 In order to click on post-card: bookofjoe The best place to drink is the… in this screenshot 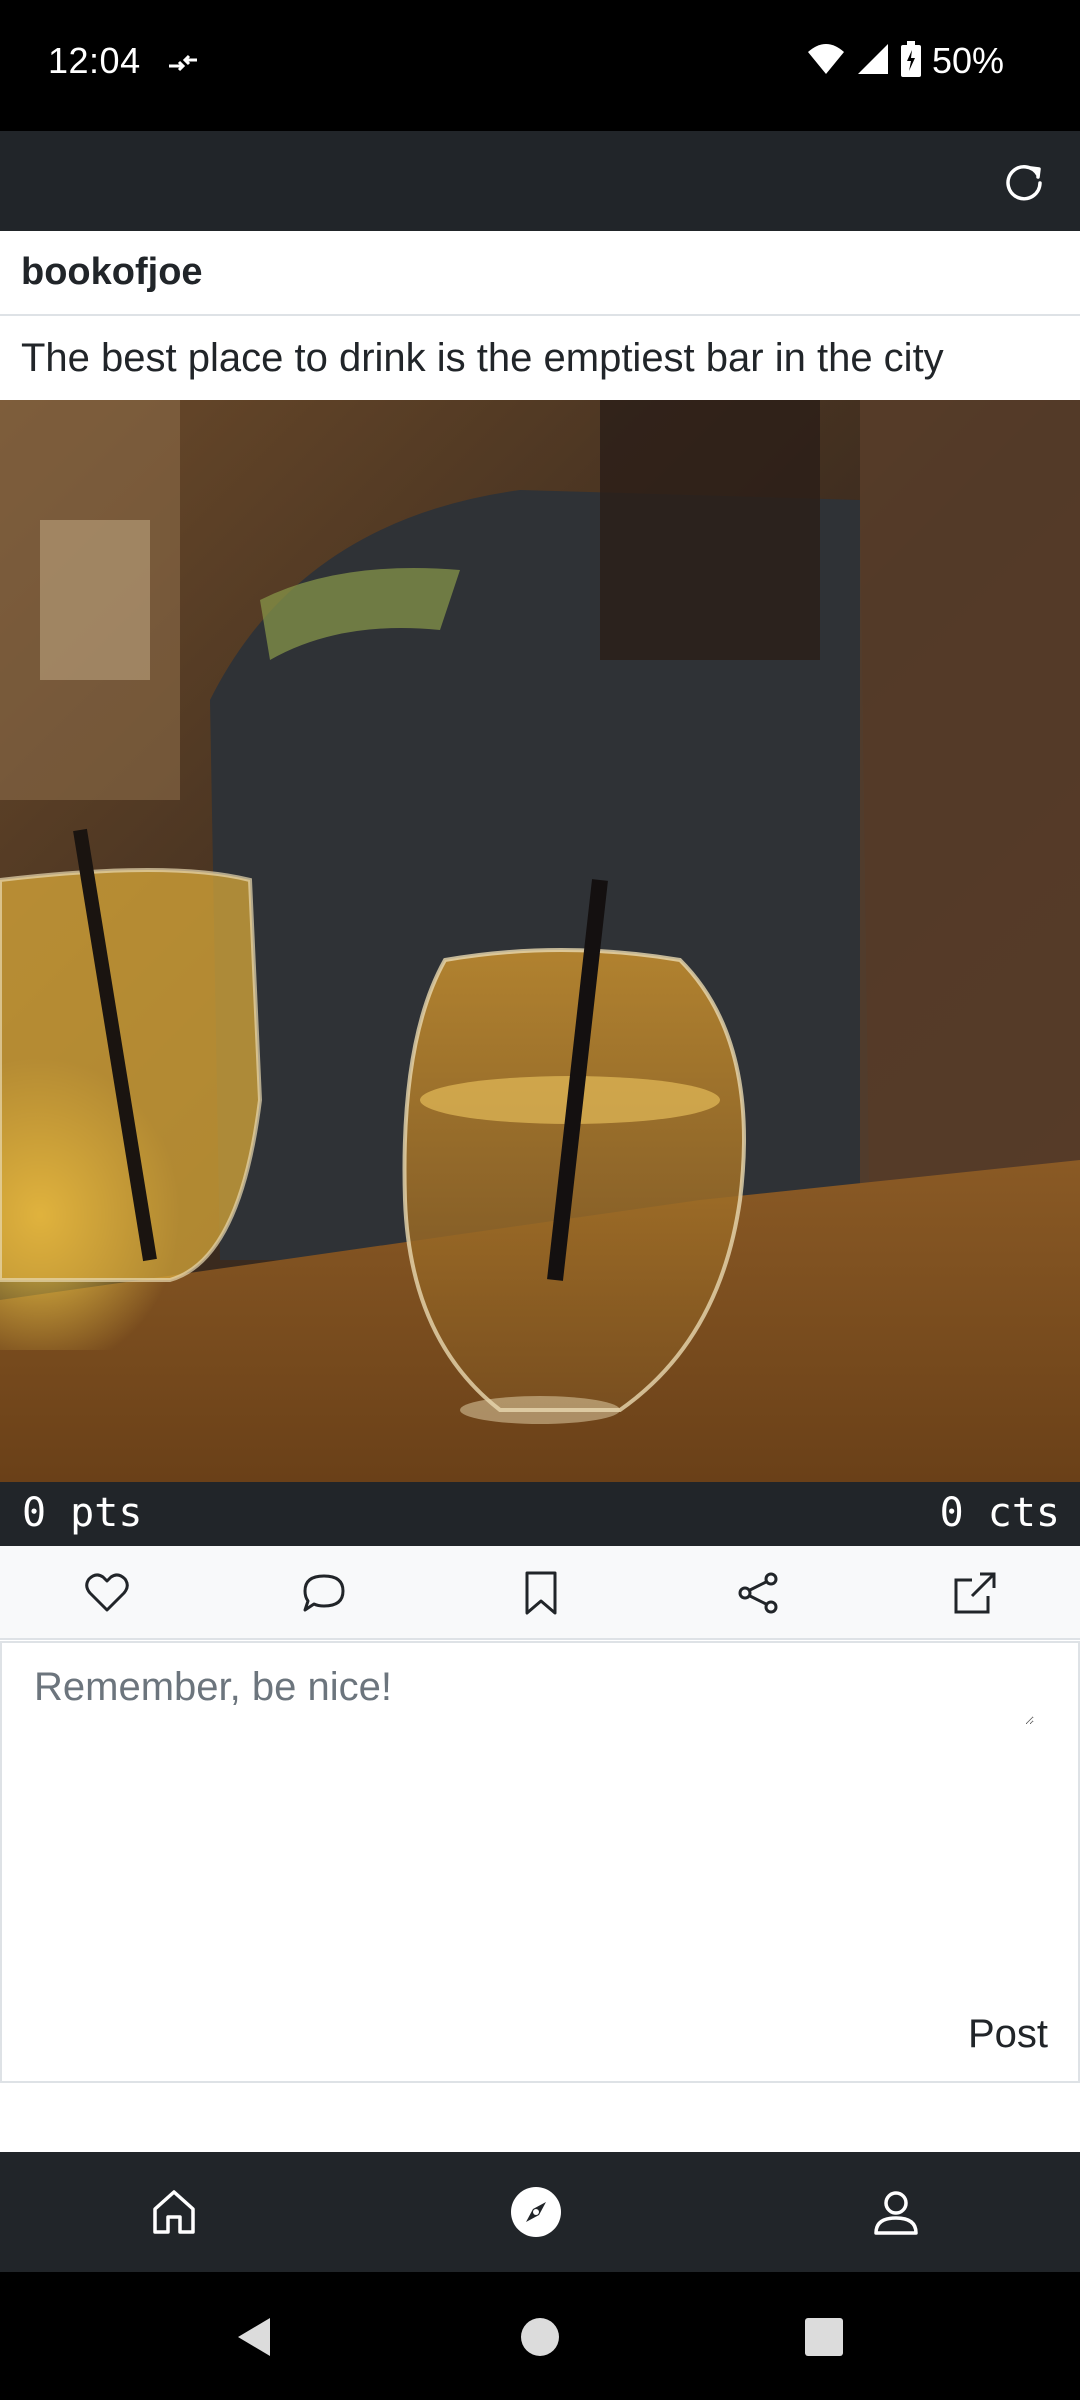, I will do `click(540, 315)`.